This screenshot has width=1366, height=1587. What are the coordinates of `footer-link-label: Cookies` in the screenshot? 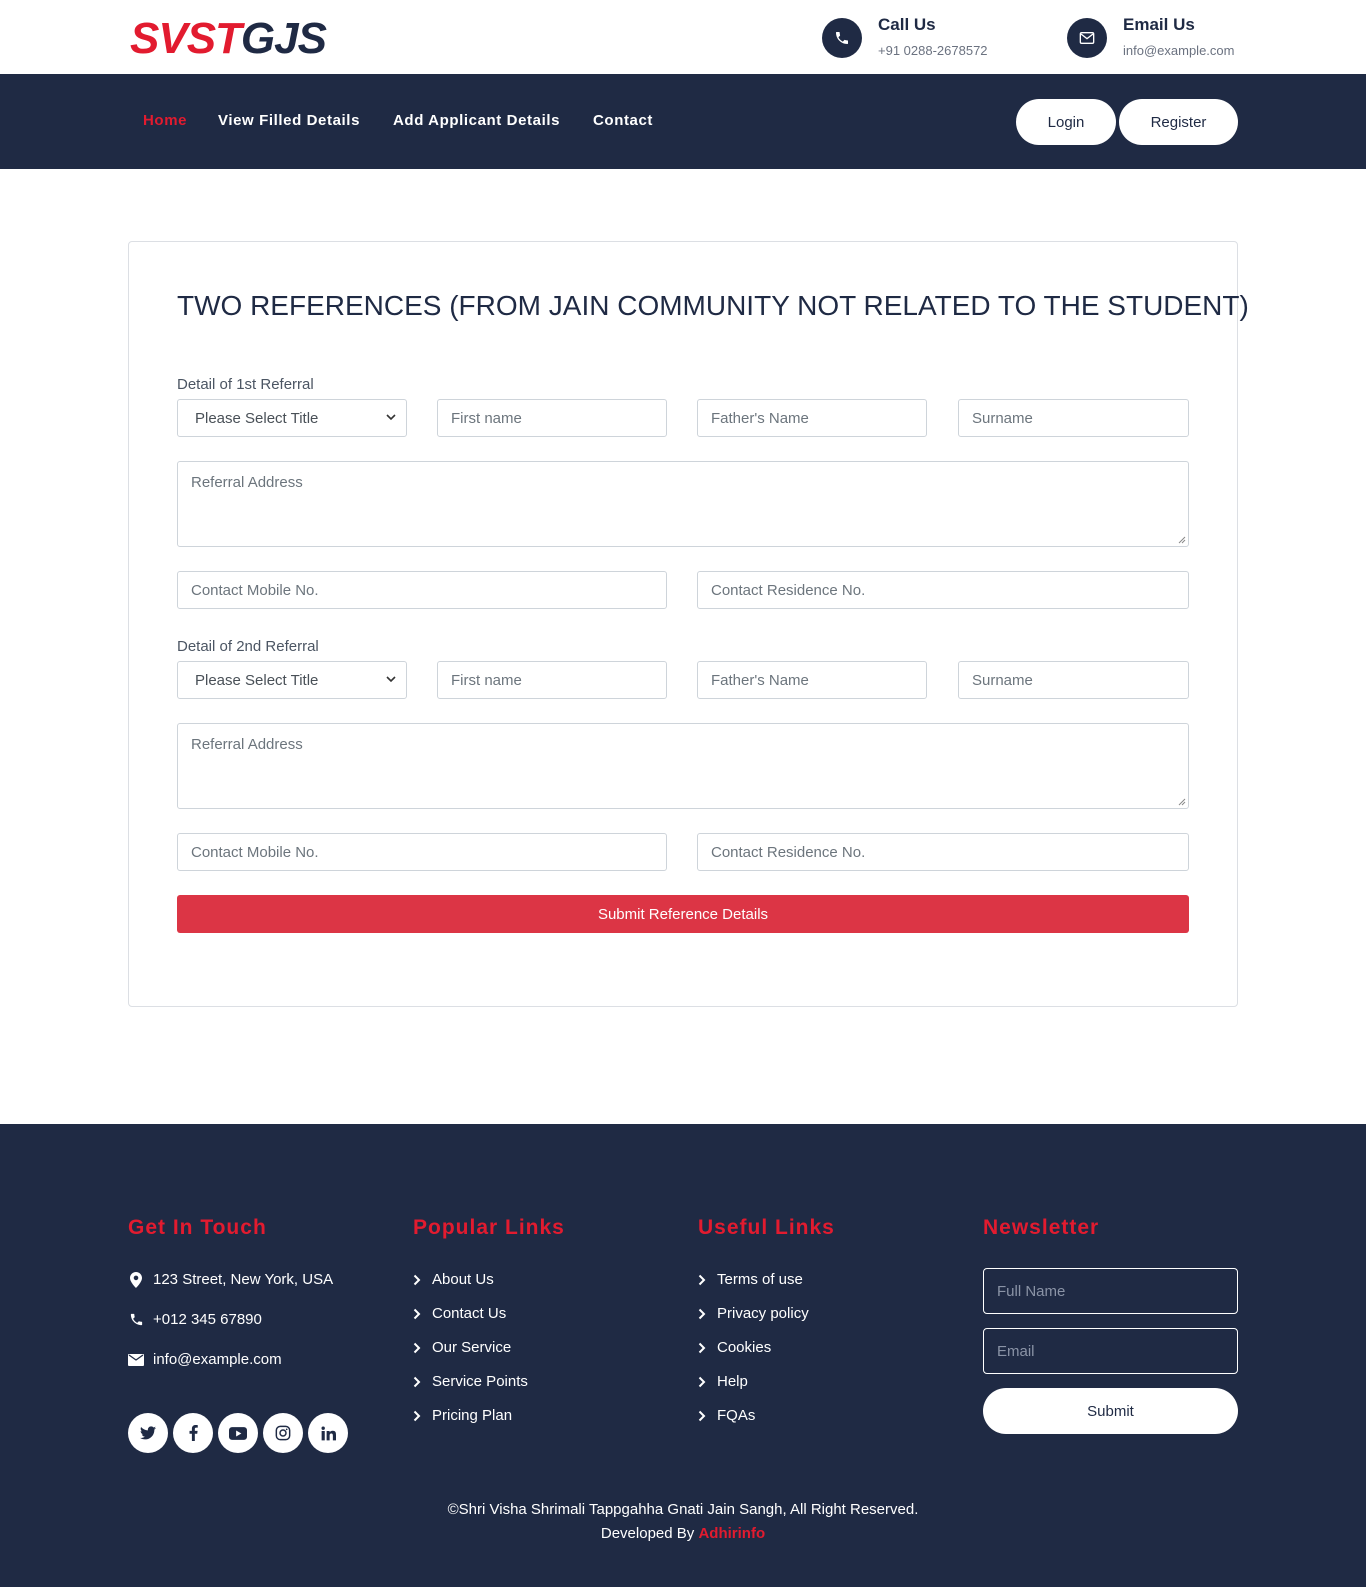 It's located at (744, 1347).